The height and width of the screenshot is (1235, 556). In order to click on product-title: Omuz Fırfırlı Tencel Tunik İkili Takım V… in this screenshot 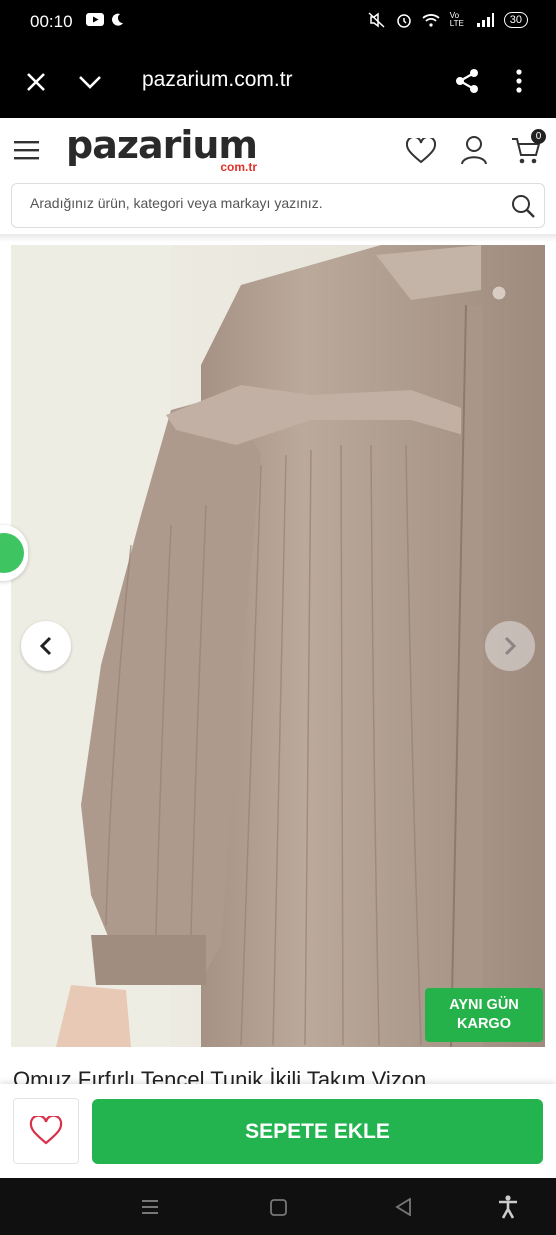, I will do `click(220, 1076)`.